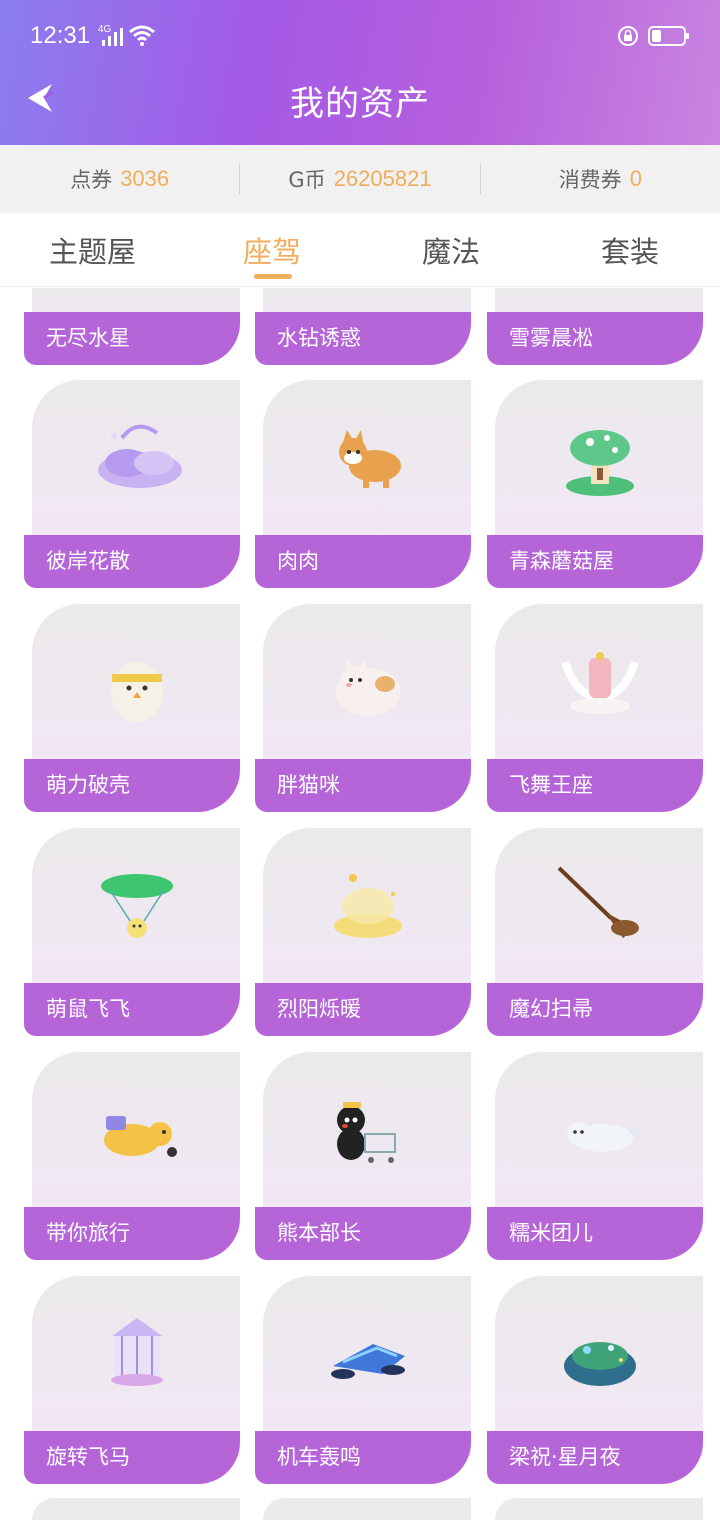  Describe the element at coordinates (368, 906) in the screenshot. I see `golden-cloud-icon` at that location.